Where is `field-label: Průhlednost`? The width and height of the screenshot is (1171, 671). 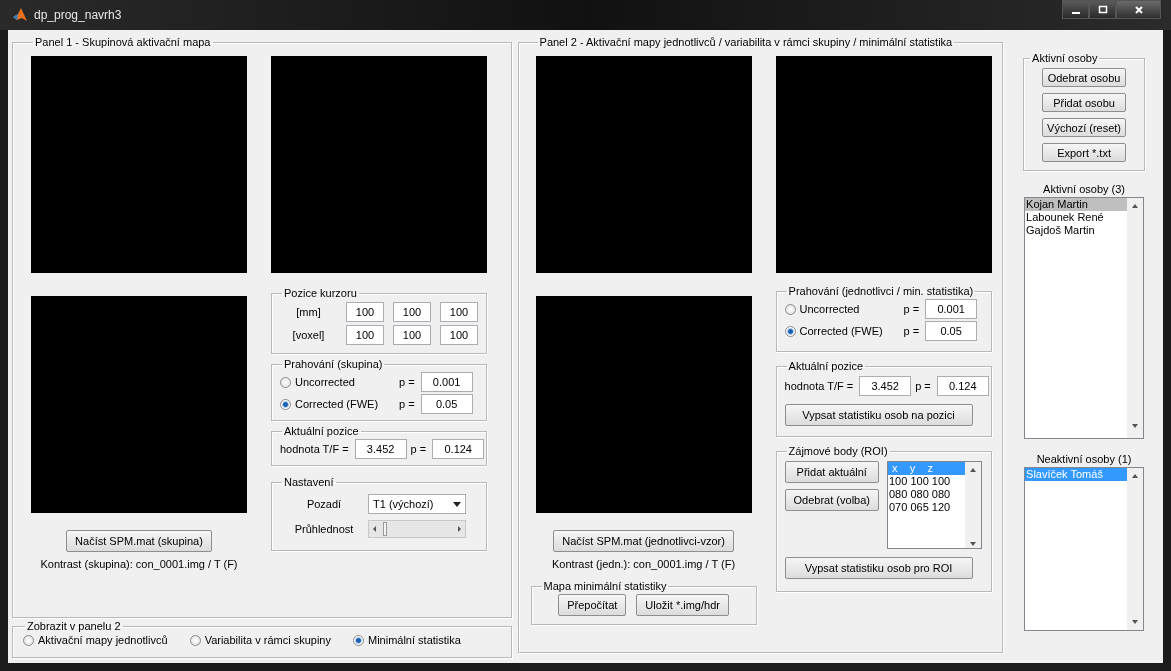 field-label: Průhlednost is located at coordinates (324, 529).